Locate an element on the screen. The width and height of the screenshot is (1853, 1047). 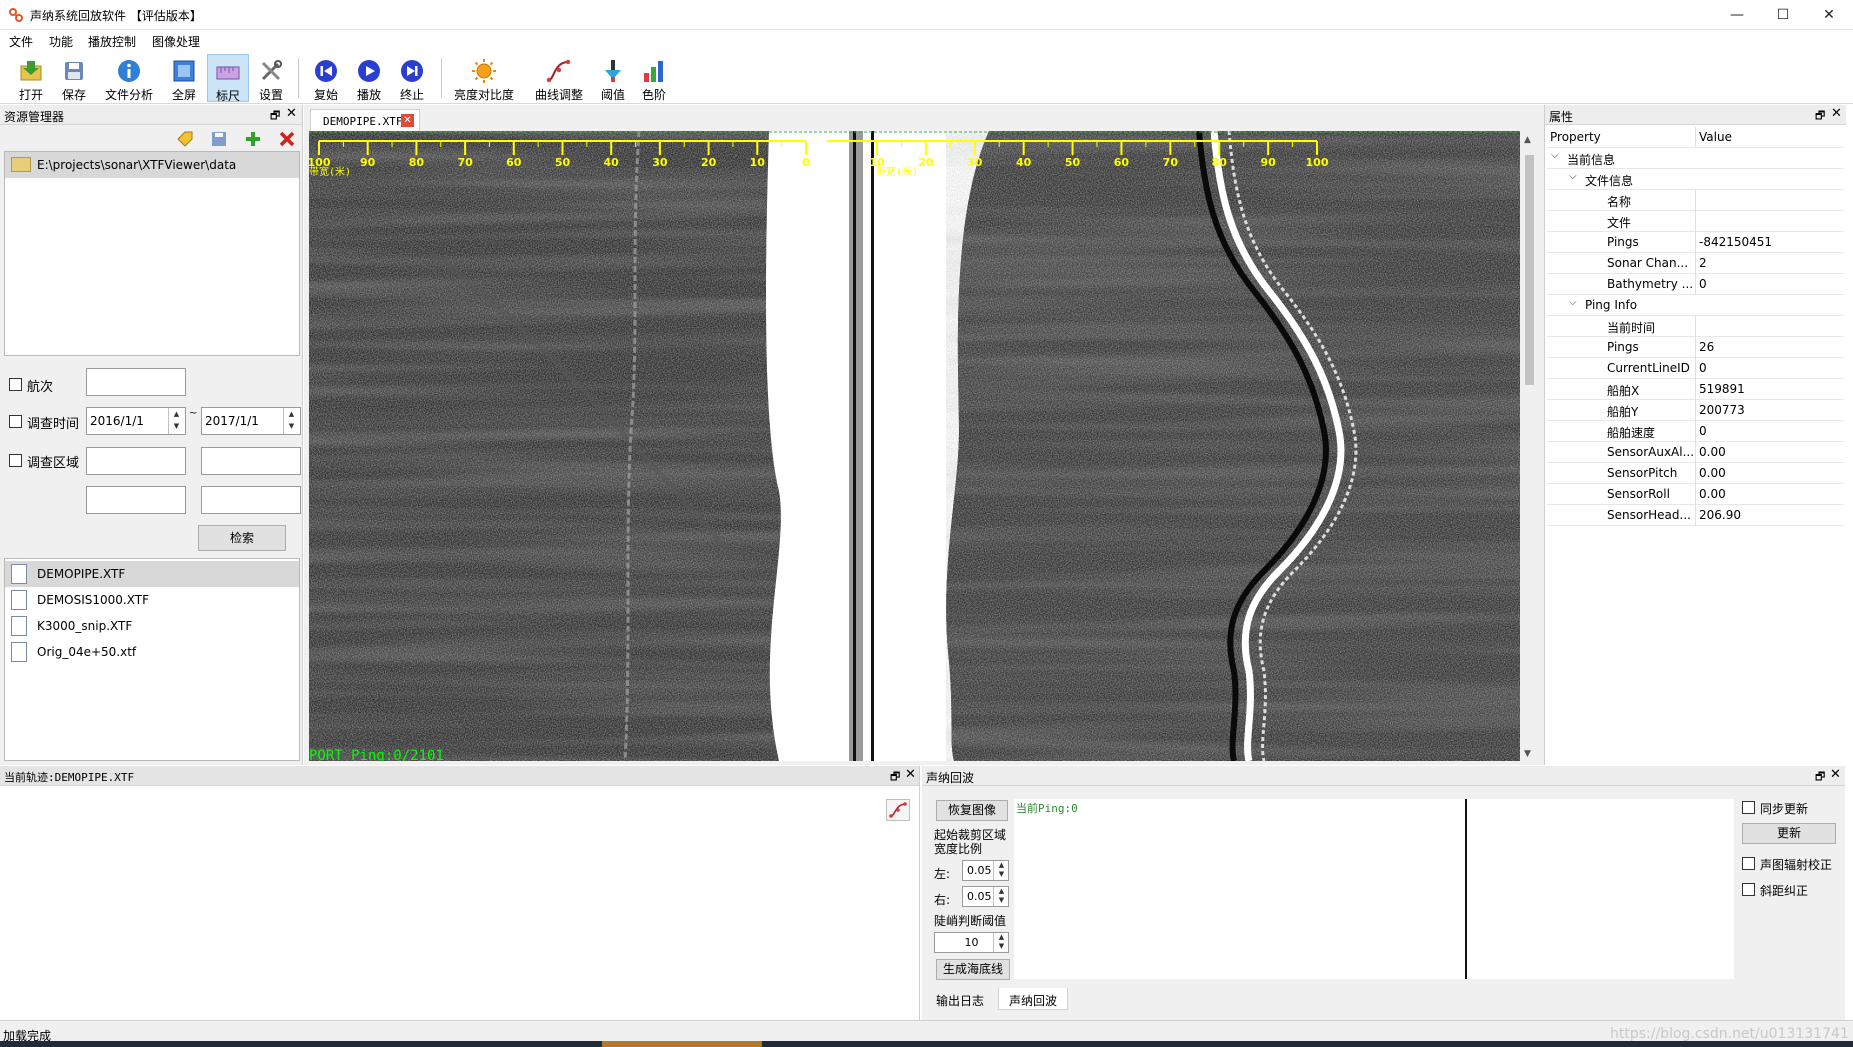
document-tab: DEMOPIPE.XTF ✕ is located at coordinates (365, 120).